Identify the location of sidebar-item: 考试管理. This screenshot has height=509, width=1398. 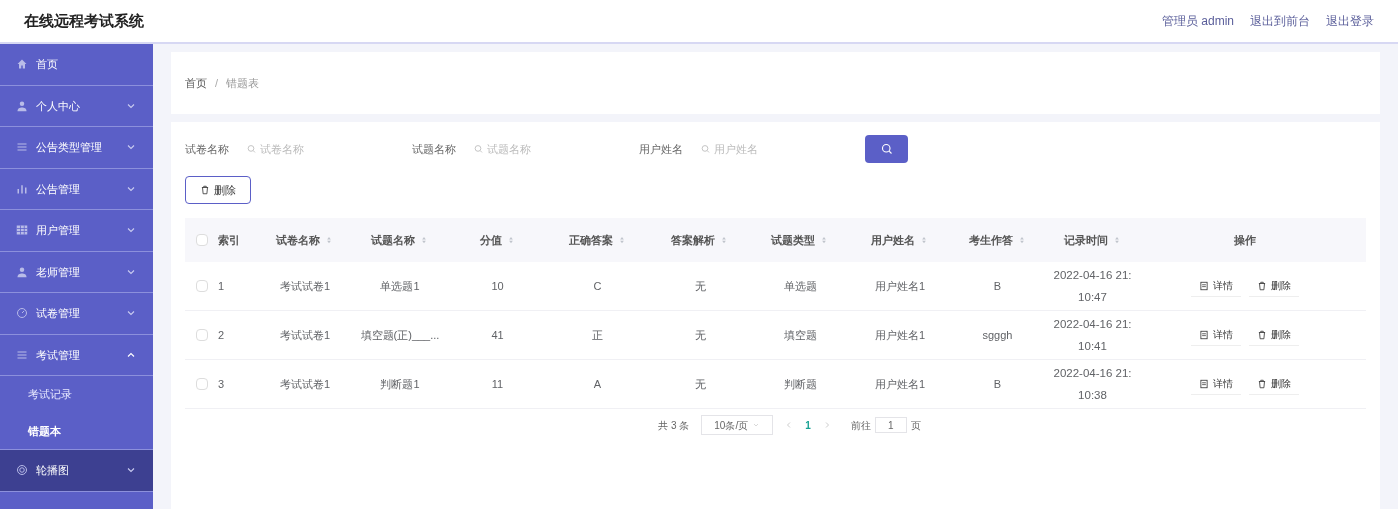
(76, 355).